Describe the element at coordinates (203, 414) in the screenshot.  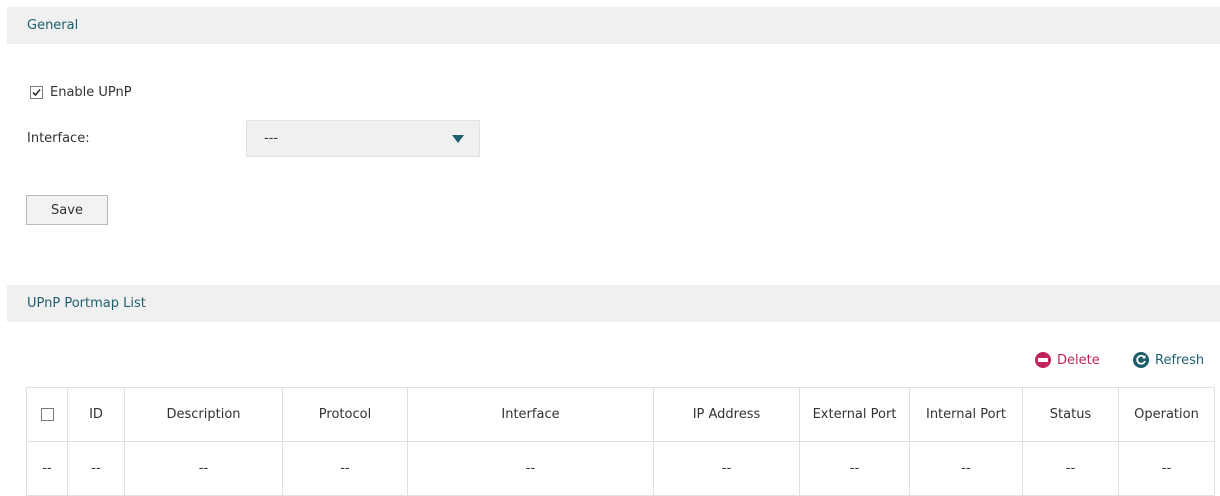
I see `column-header-description: Description` at that location.